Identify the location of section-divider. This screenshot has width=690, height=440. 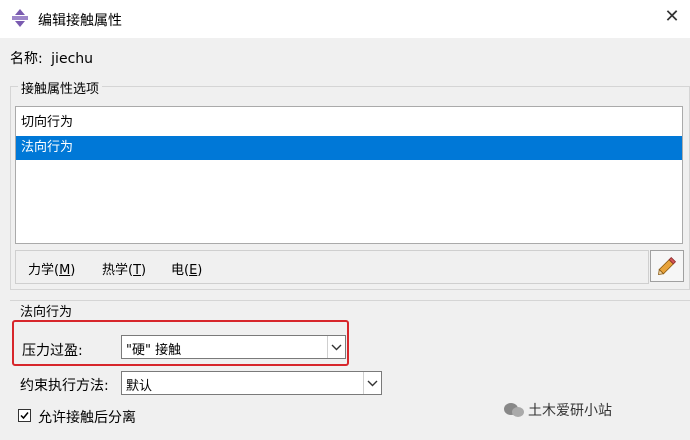
(350, 300).